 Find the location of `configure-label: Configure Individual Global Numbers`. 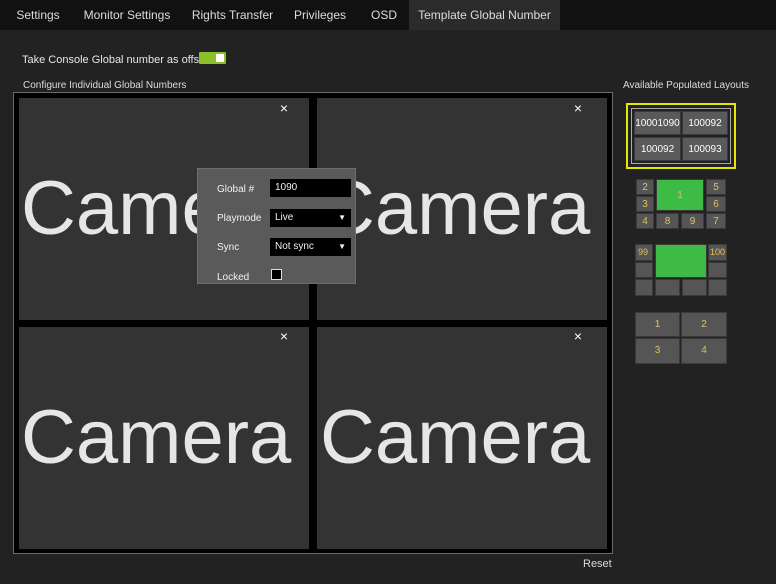

configure-label: Configure Individual Global Numbers is located at coordinates (105, 85).